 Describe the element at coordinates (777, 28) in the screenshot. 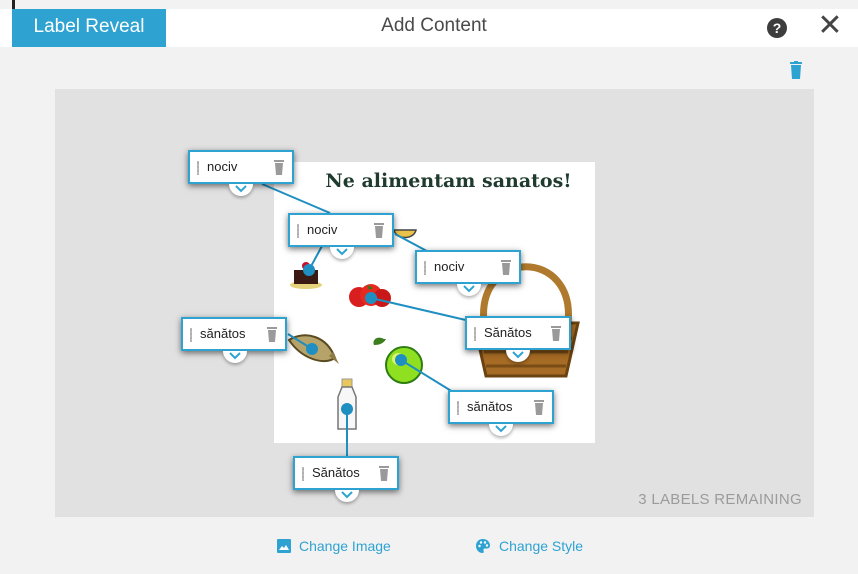

I see `help-icon: ?` at that location.